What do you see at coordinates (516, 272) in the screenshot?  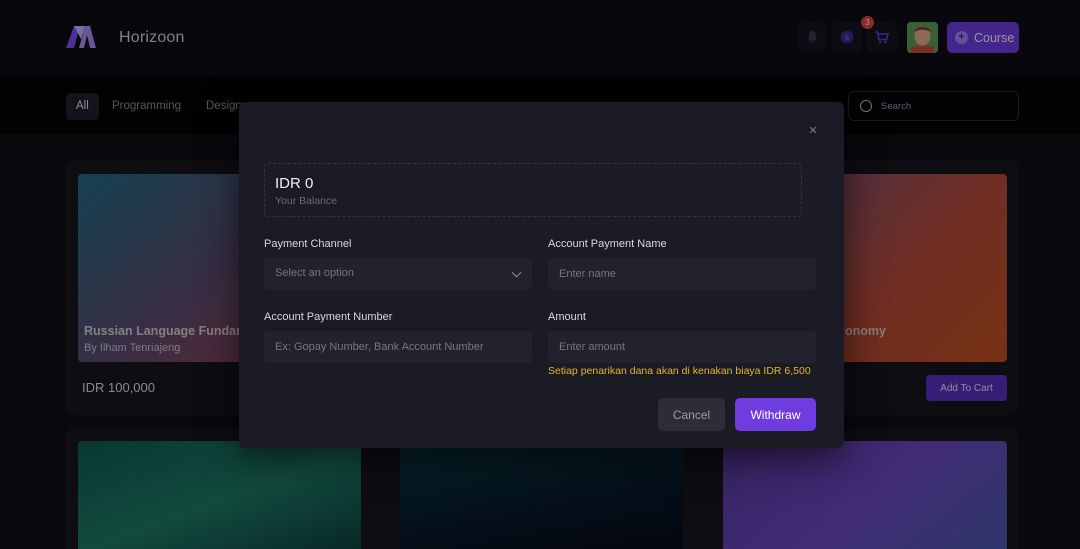 I see `chevron-down-icon` at bounding box center [516, 272].